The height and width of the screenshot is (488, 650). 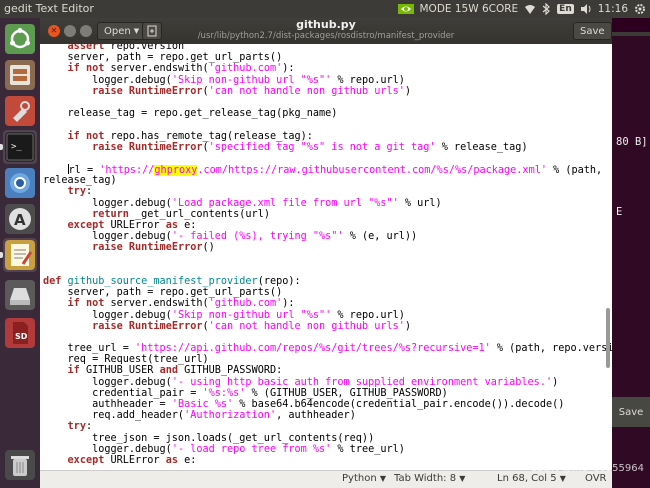 I want to click on close-icon: ✕, so click(x=54, y=30).